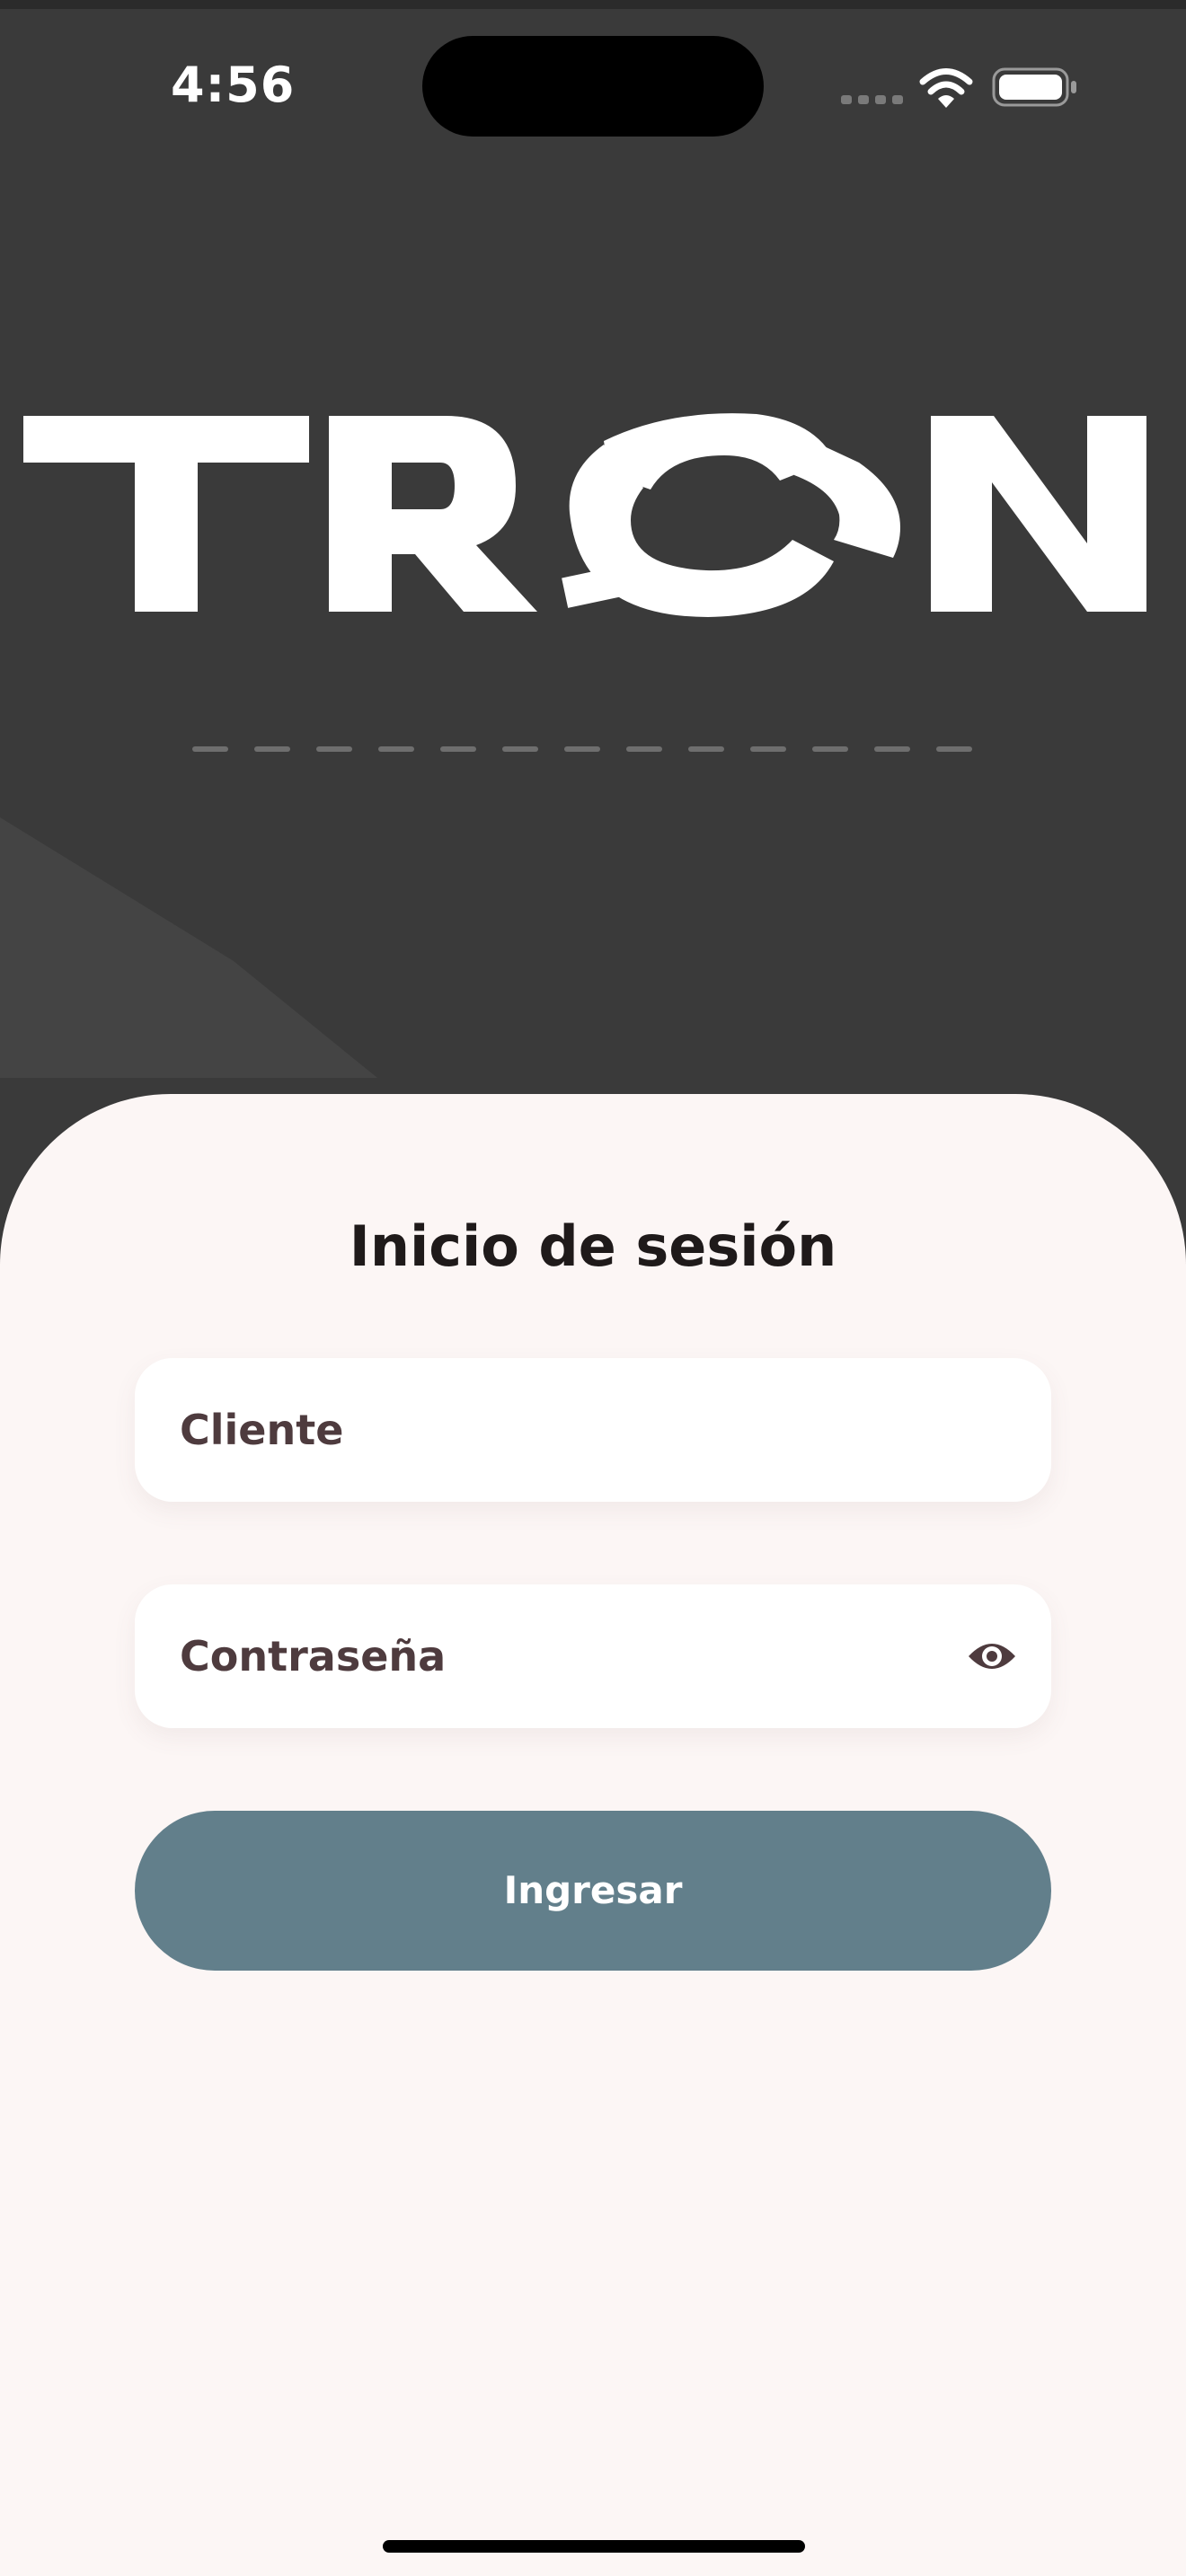  What do you see at coordinates (946, 88) in the screenshot?
I see `wifi-icon` at bounding box center [946, 88].